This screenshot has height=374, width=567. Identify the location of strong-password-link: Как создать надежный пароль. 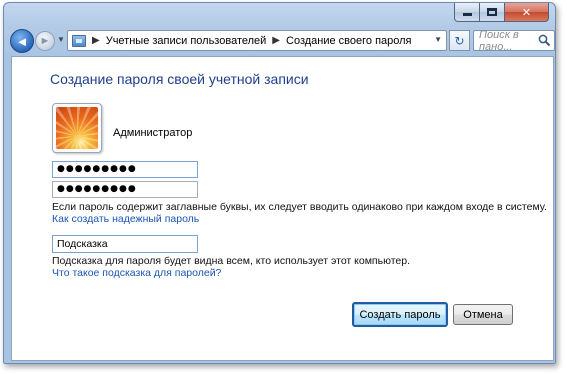
(125, 219).